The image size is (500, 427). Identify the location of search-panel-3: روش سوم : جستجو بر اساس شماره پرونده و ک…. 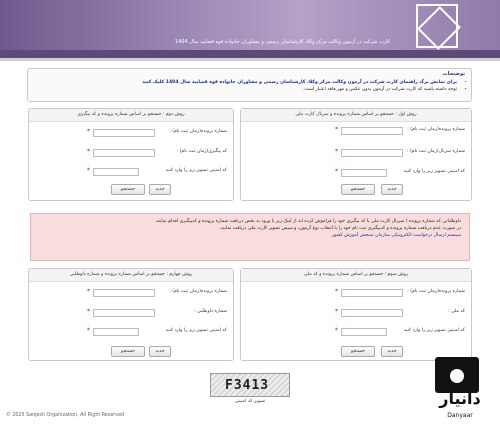
(356, 314).